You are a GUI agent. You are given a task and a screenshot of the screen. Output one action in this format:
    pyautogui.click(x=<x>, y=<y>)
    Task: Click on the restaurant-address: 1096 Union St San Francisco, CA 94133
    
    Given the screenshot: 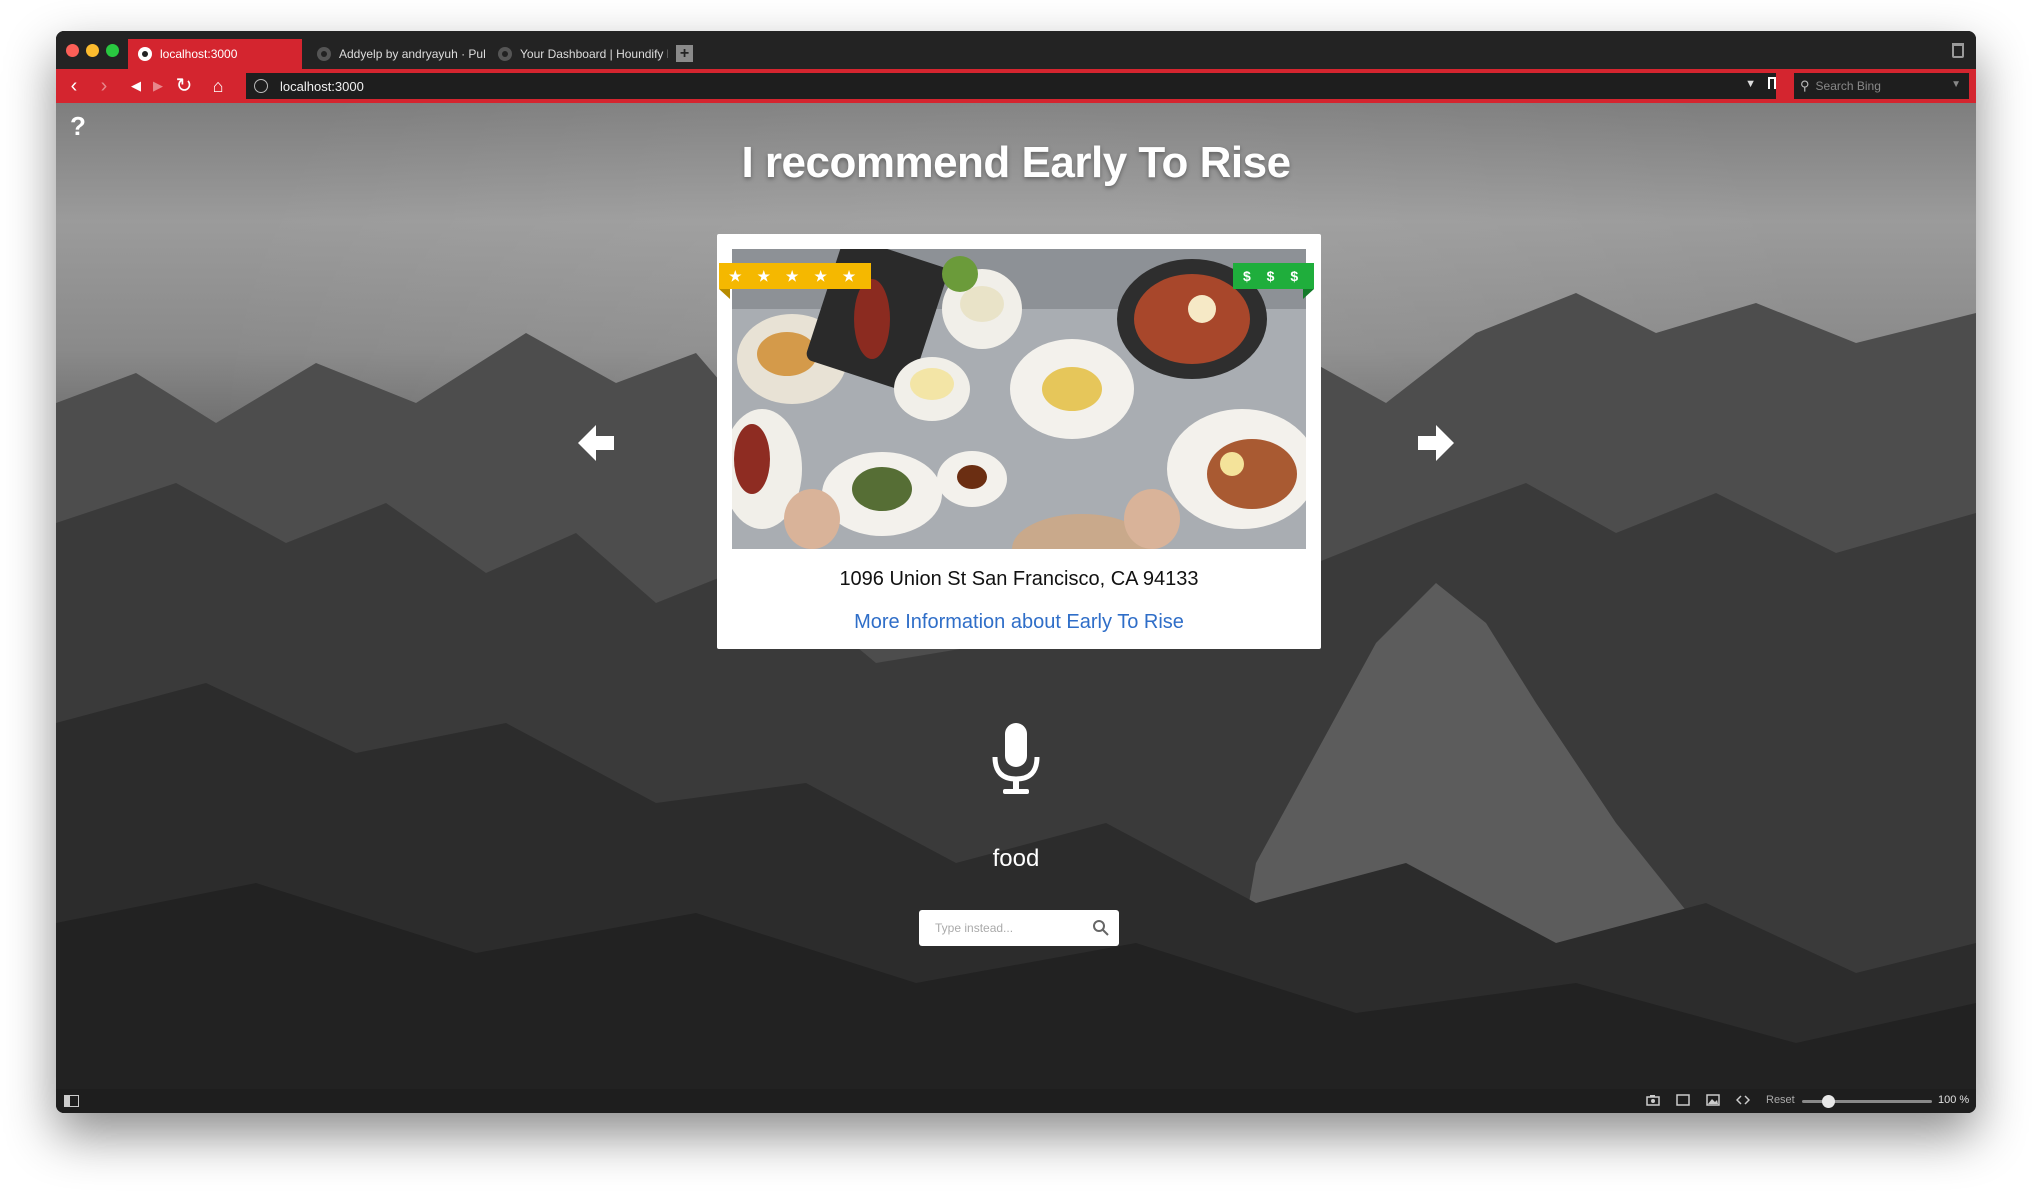 What is the action you would take?
    pyautogui.click(x=1019, y=579)
    